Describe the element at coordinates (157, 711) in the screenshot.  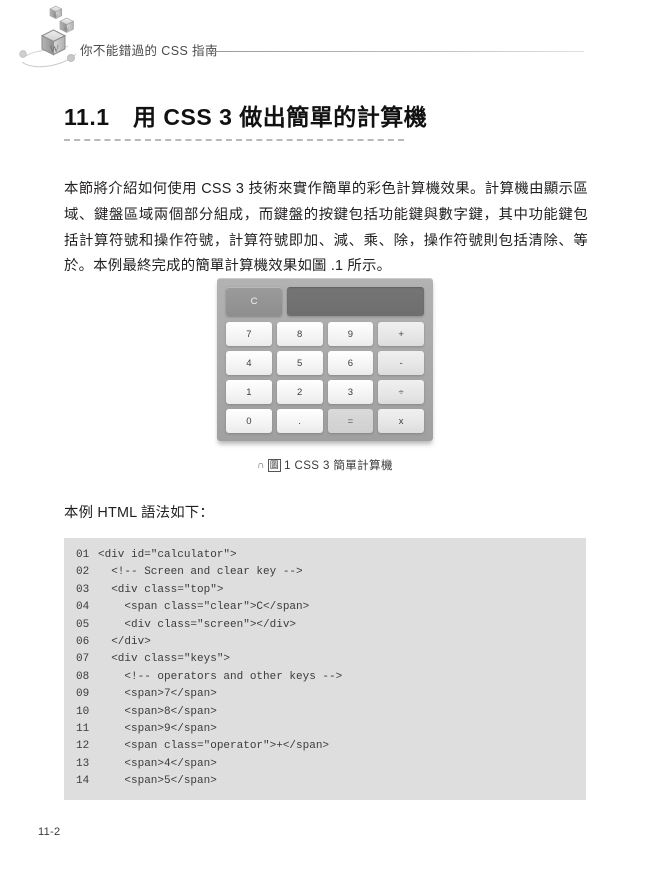
I see `code-line-source: <span>8</span>` at that location.